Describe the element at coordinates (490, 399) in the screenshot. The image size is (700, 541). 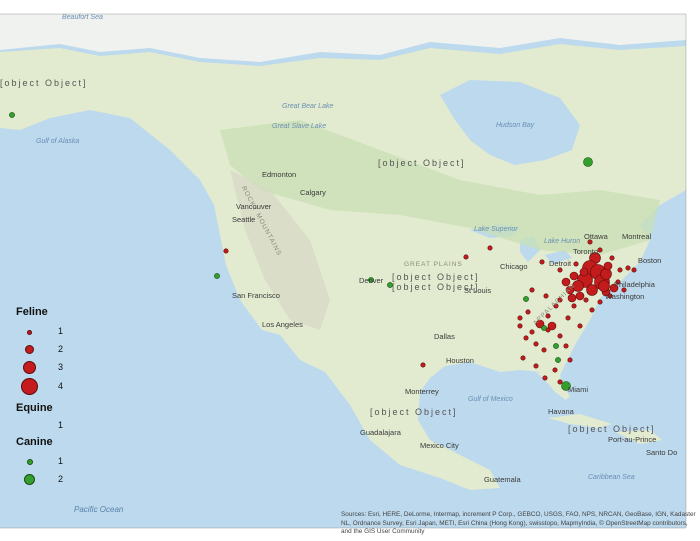
I see `water-label: Gulf of Mexico` at that location.